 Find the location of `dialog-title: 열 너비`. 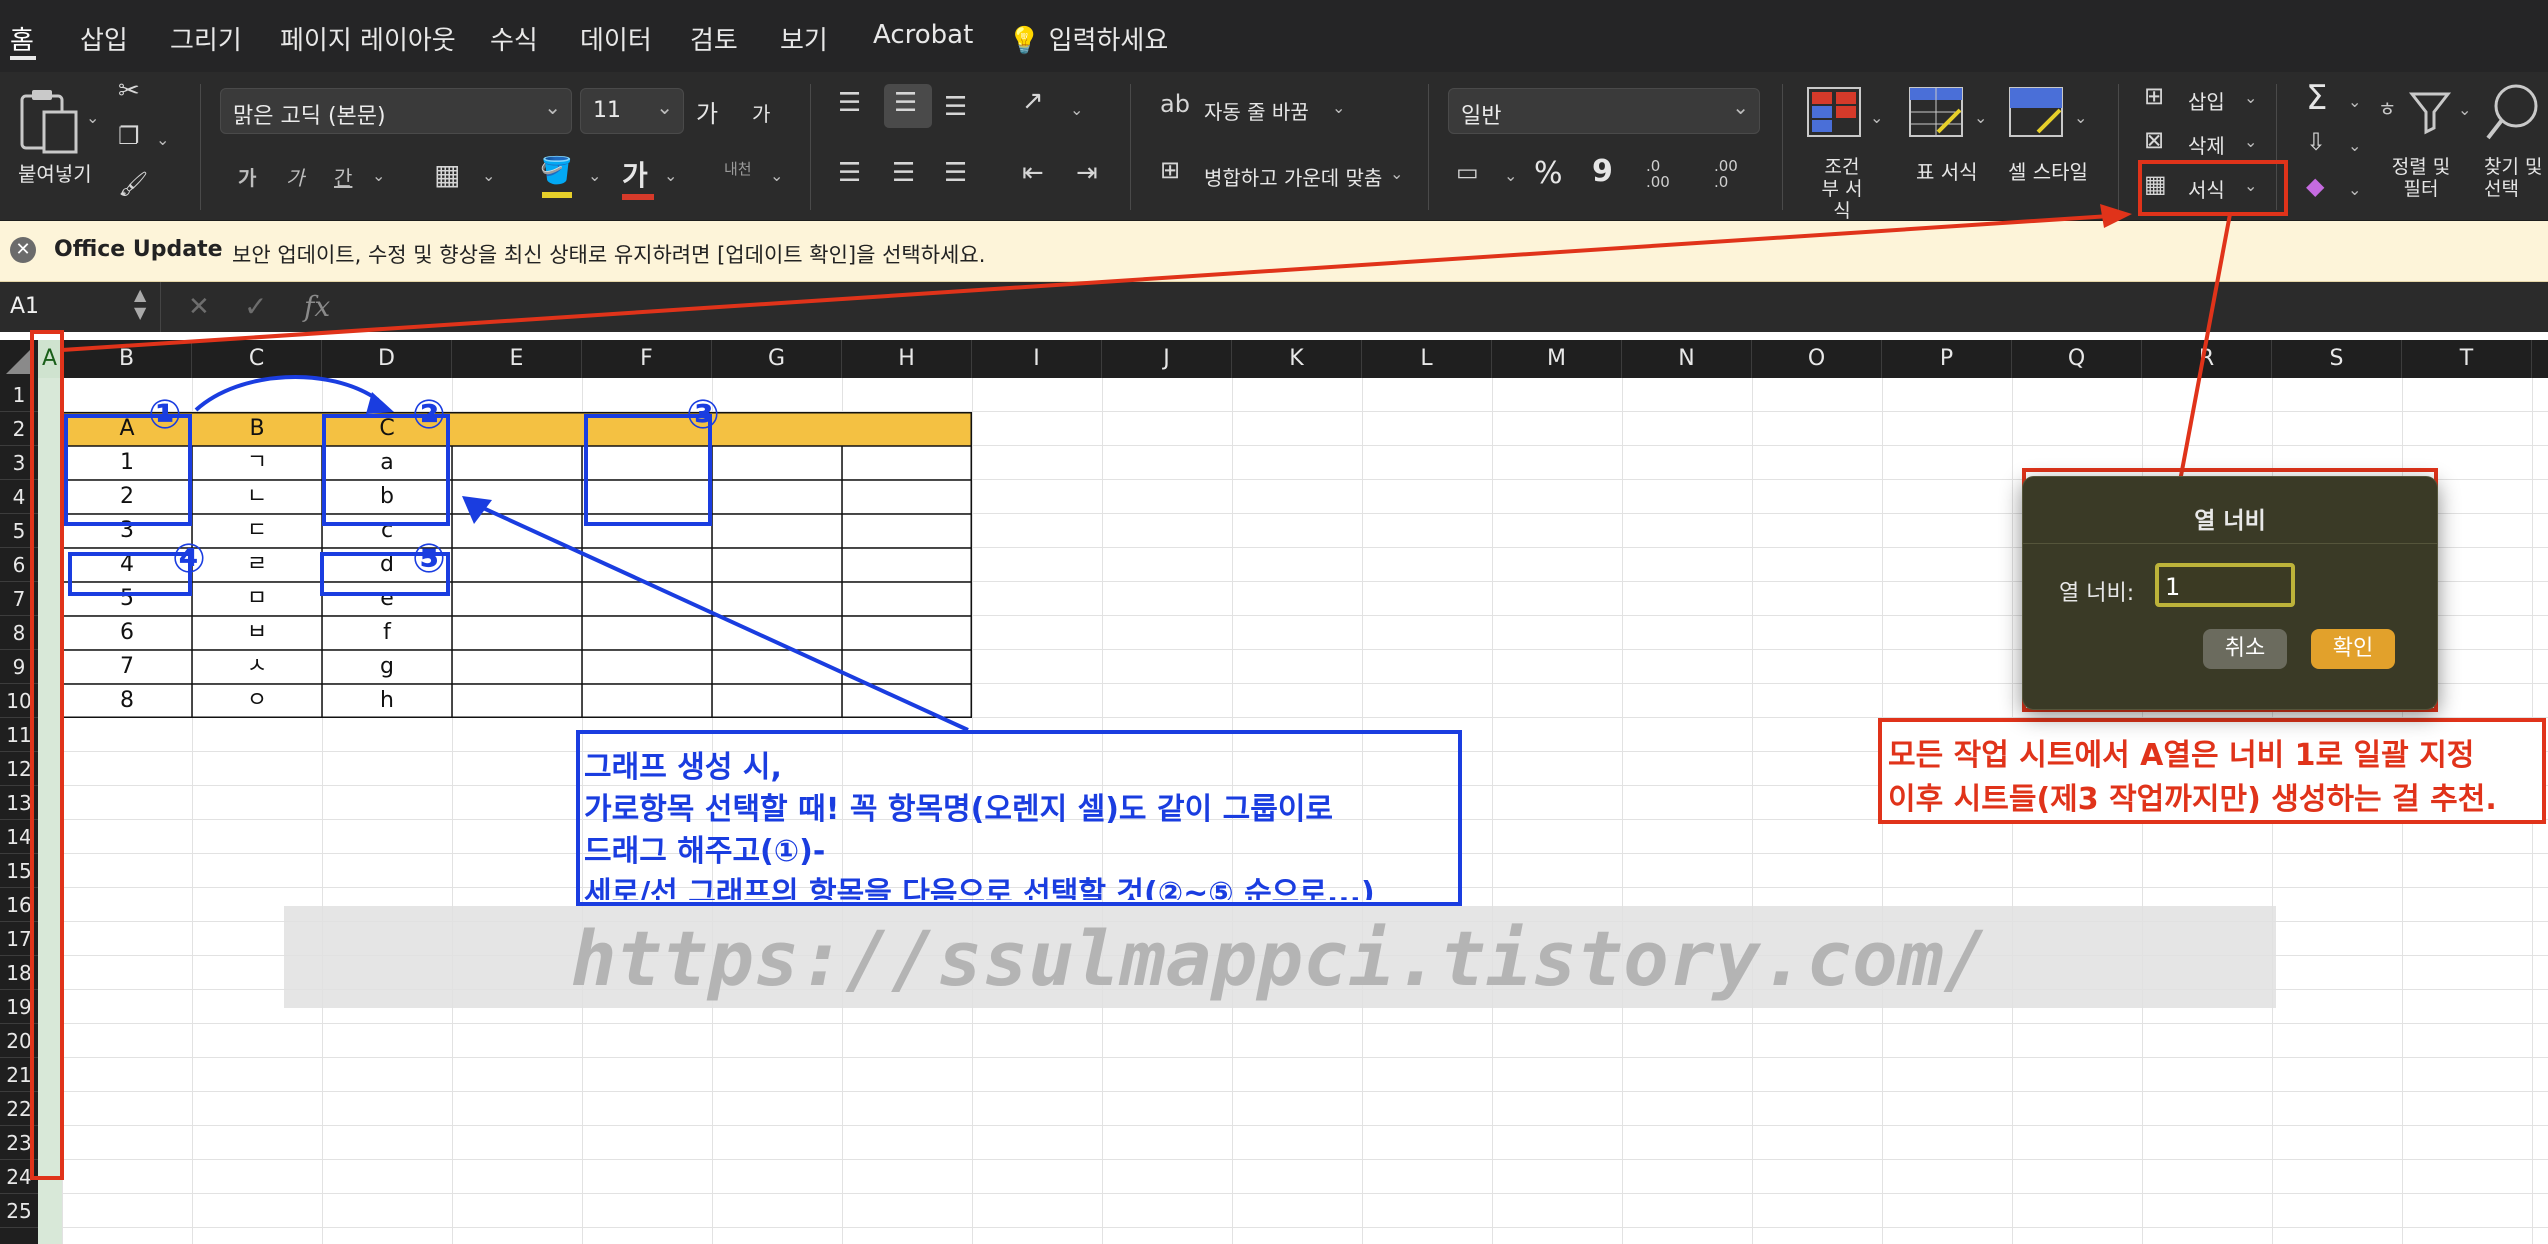

dialog-title: 열 너비 is located at coordinates (2230, 521).